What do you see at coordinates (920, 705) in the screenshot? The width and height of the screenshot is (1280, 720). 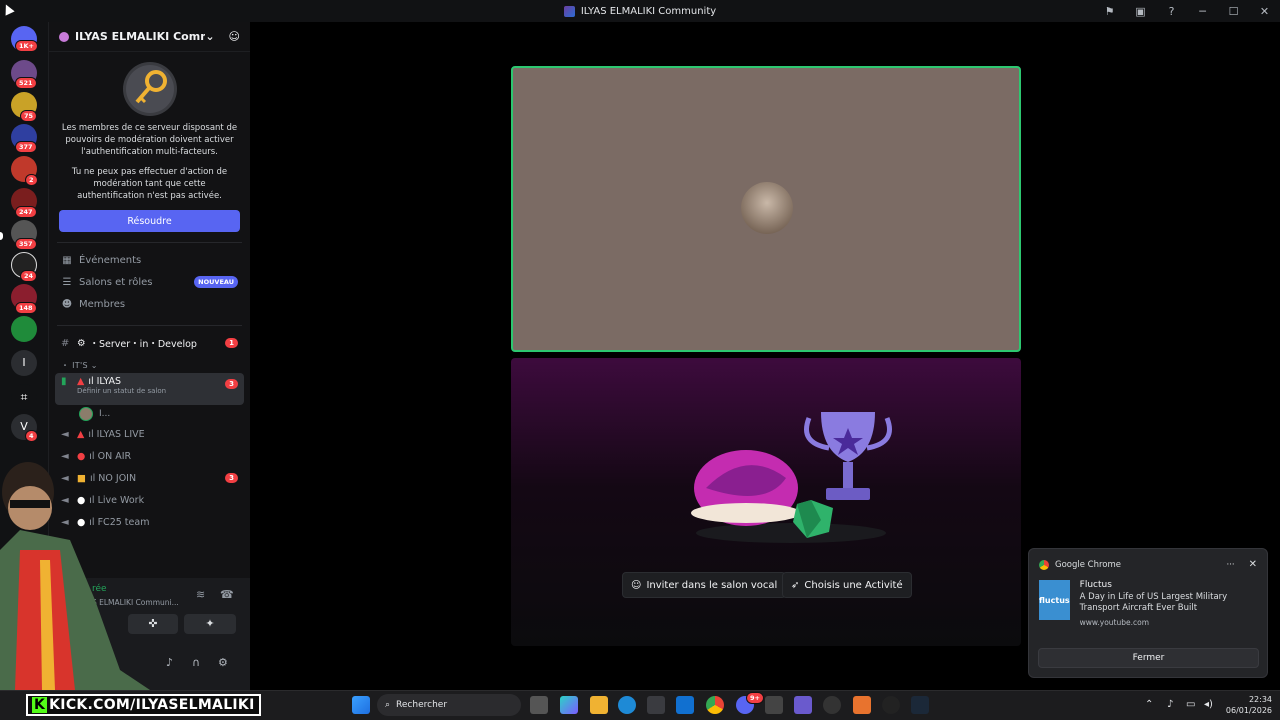 I see `steam-icon` at bounding box center [920, 705].